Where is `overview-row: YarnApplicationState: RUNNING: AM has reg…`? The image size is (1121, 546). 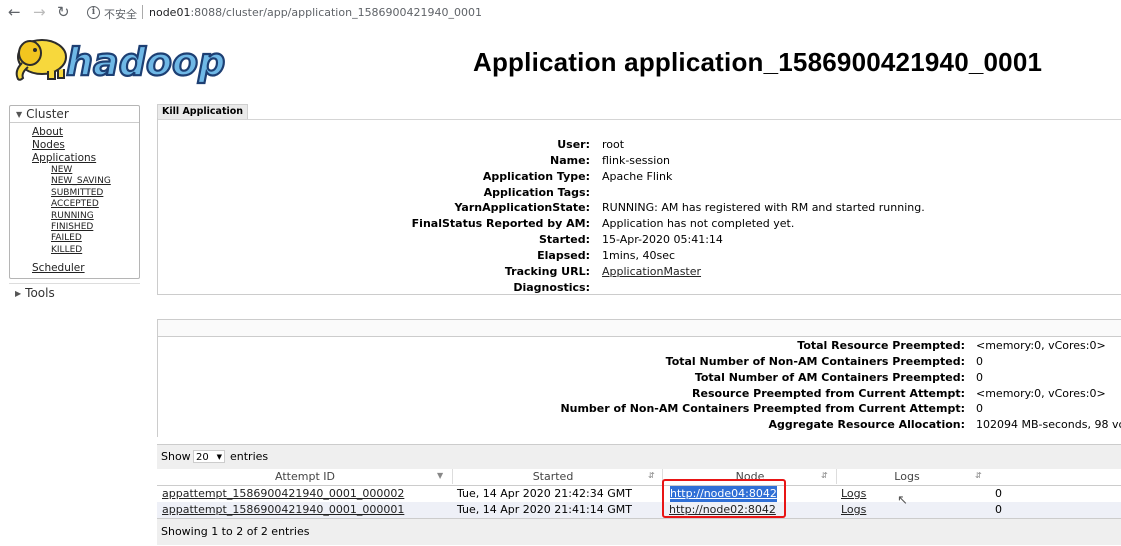 overview-row: YarnApplicationState: RUNNING: AM has reg… is located at coordinates (639, 208).